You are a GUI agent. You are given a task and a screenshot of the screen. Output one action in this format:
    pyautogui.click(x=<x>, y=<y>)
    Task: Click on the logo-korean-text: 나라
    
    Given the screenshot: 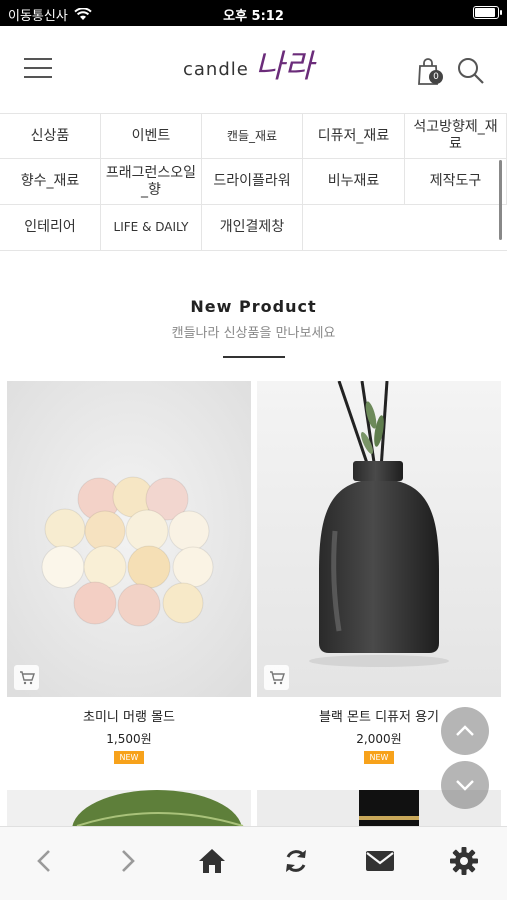 What is the action you would take?
    pyautogui.click(x=284, y=66)
    